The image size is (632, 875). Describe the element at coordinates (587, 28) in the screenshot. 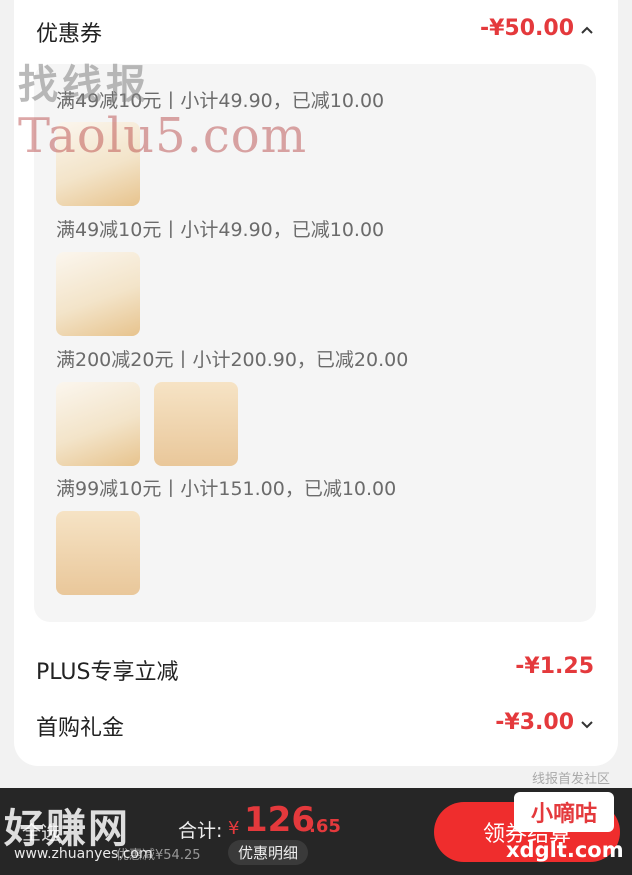

I see `chevron-up-icon` at that location.